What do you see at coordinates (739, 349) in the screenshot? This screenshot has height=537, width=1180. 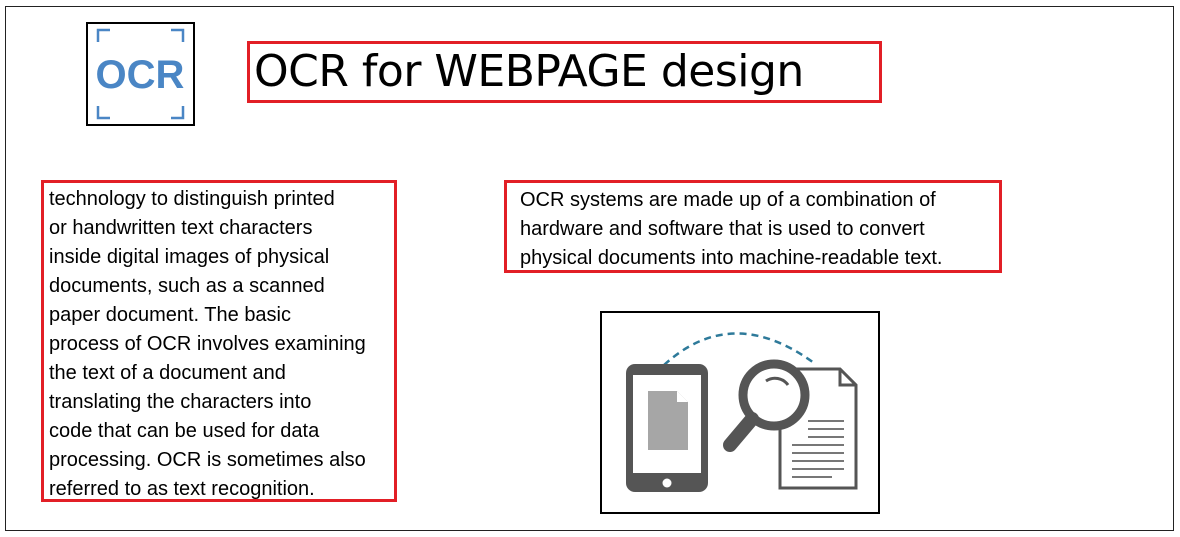 I see `transfer-arc-icon` at bounding box center [739, 349].